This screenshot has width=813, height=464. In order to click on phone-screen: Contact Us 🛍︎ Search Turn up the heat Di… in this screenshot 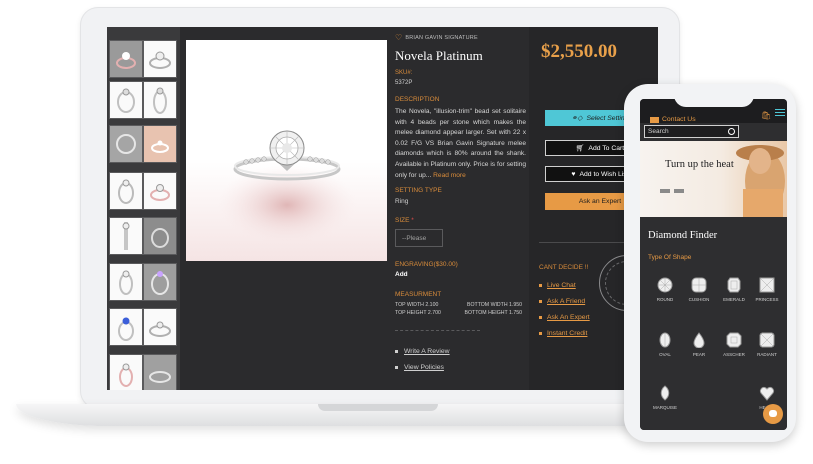, I will do `click(713, 264)`.